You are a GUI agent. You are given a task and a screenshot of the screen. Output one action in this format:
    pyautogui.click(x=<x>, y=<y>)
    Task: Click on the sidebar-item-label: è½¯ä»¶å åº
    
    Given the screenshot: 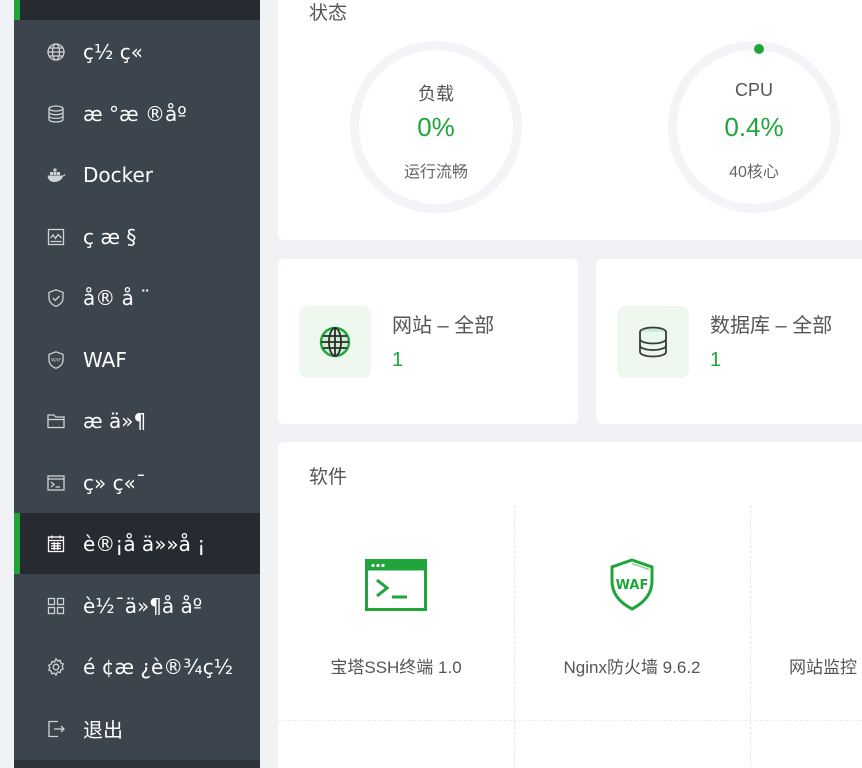 What is the action you would take?
    pyautogui.click(x=143, y=605)
    